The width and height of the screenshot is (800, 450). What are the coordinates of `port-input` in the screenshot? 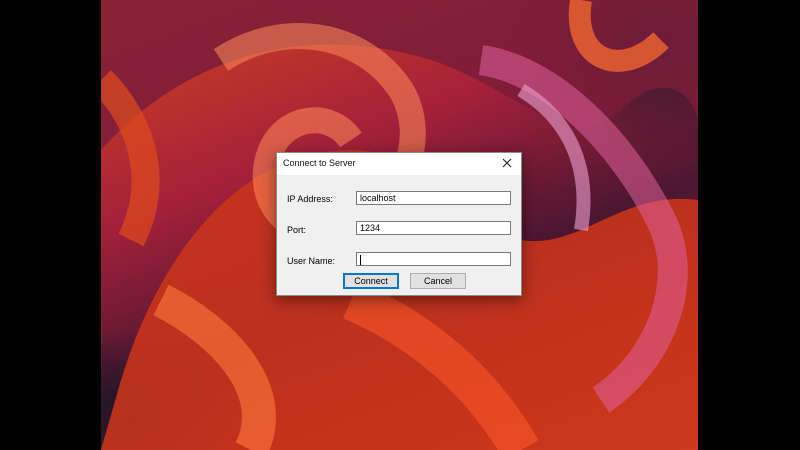 It's located at (433, 228).